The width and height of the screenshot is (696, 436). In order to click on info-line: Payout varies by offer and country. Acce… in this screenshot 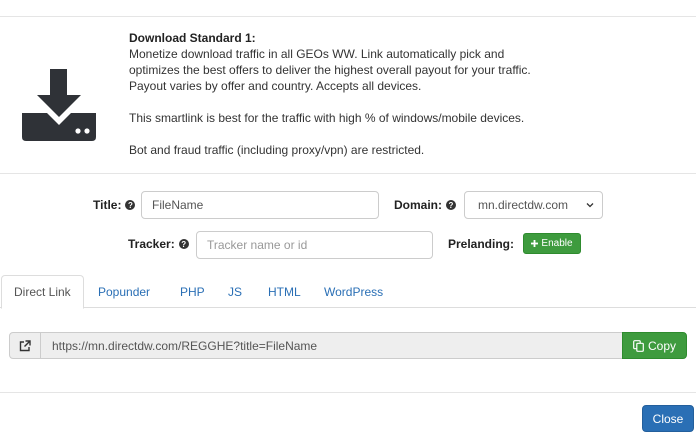, I will do `click(275, 86)`.